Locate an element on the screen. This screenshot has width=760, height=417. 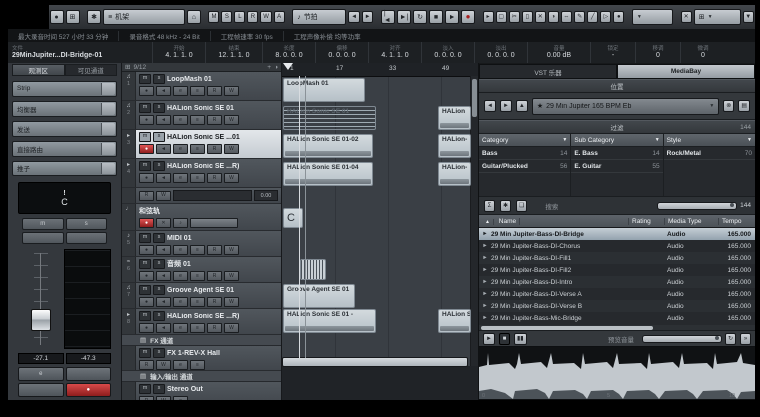
track-row: ♫ 7 m s Groove Agent SE 01 ● ◄ e ≡ R W is located at coordinates (201, 296).